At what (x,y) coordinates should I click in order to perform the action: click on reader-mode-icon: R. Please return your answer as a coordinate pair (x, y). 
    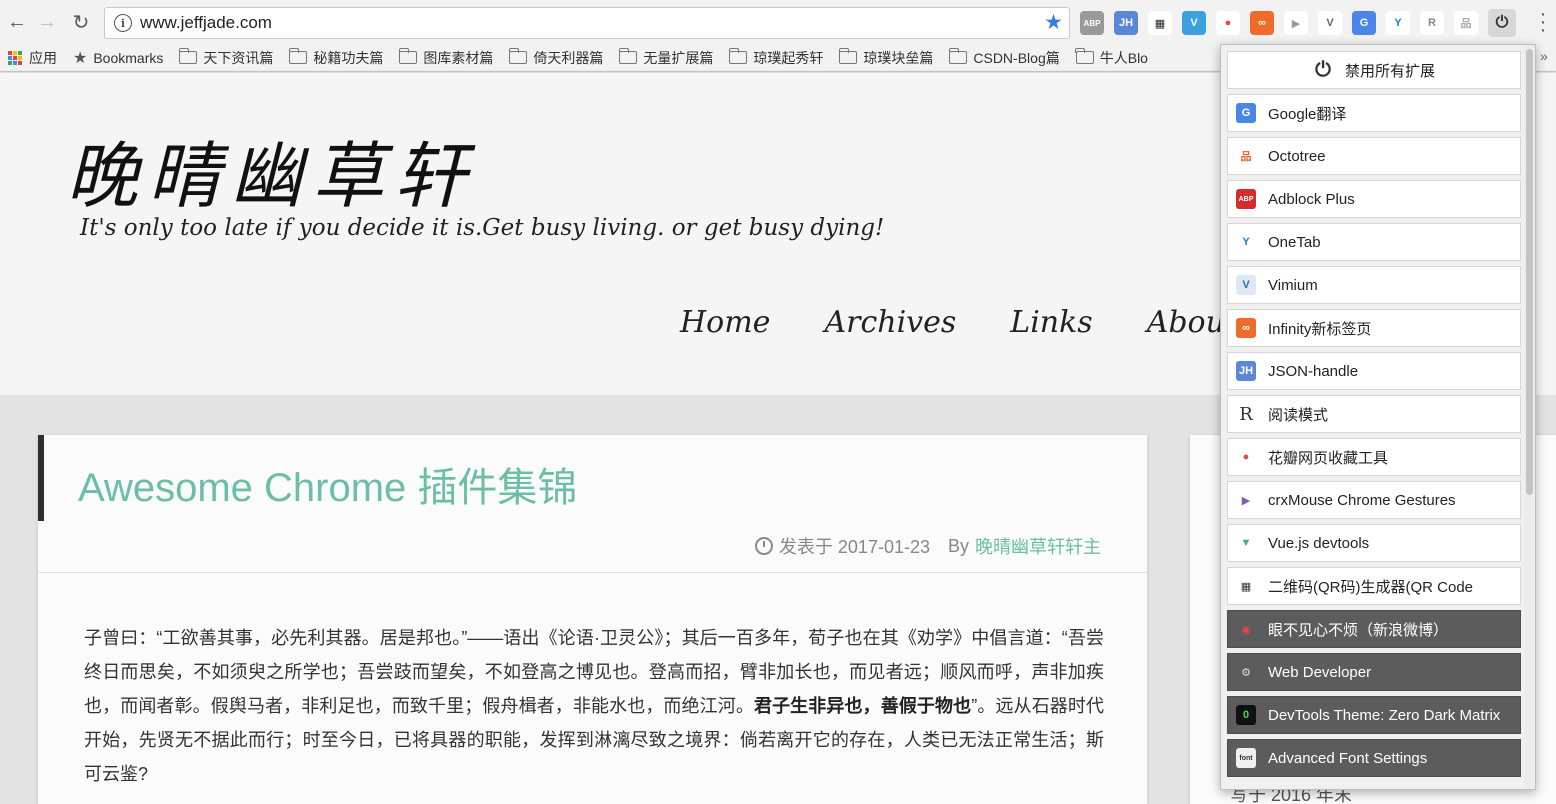
    Looking at the image, I should click on (1432, 23).